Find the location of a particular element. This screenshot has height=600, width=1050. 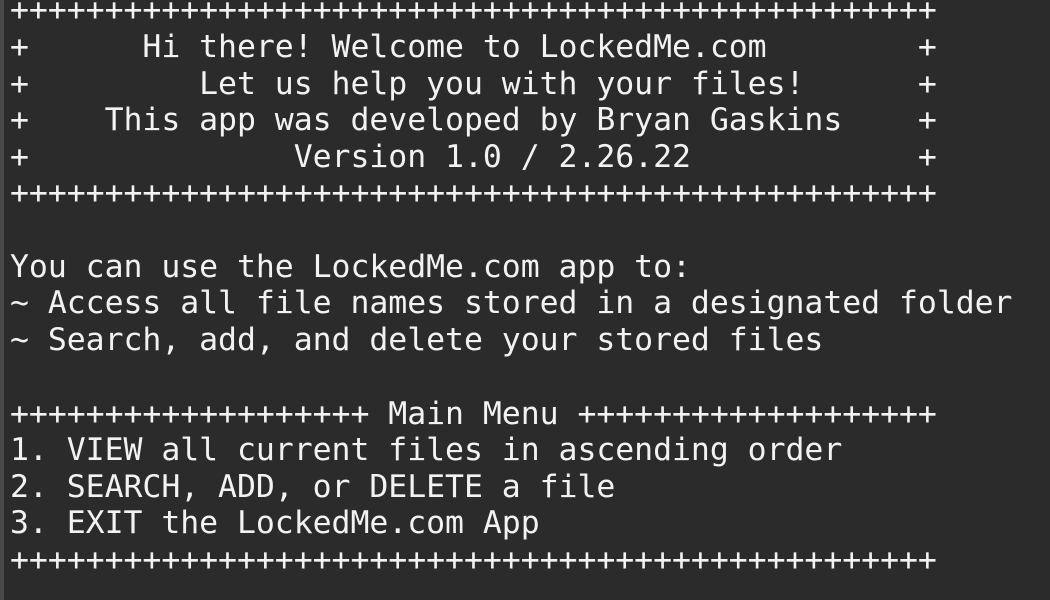

menu-option-search: 2. SEARCH, ADD, or DELETE a file is located at coordinates (313, 487).